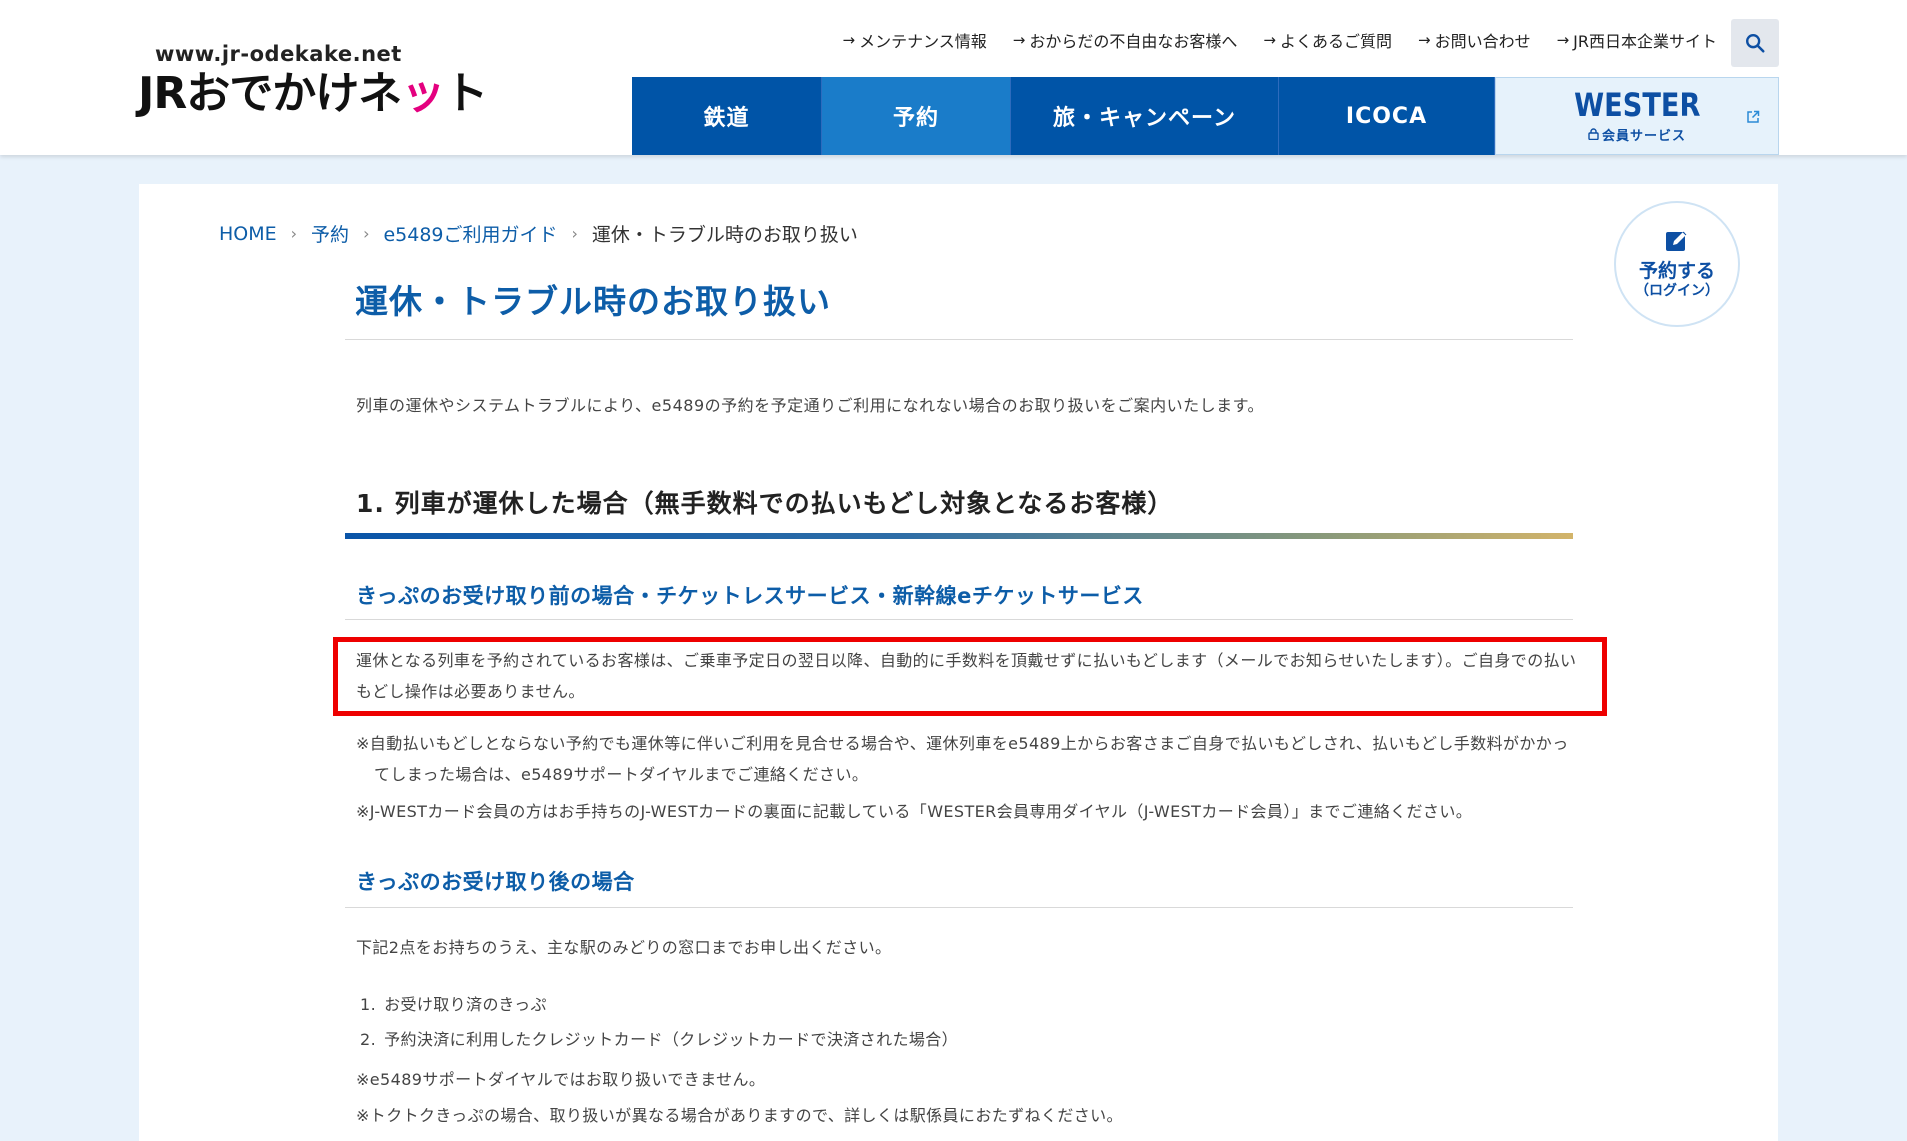 The width and height of the screenshot is (1907, 1141). What do you see at coordinates (465, 1004) in the screenshot?
I see `list-text: お受け取り済のきっぷ` at bounding box center [465, 1004].